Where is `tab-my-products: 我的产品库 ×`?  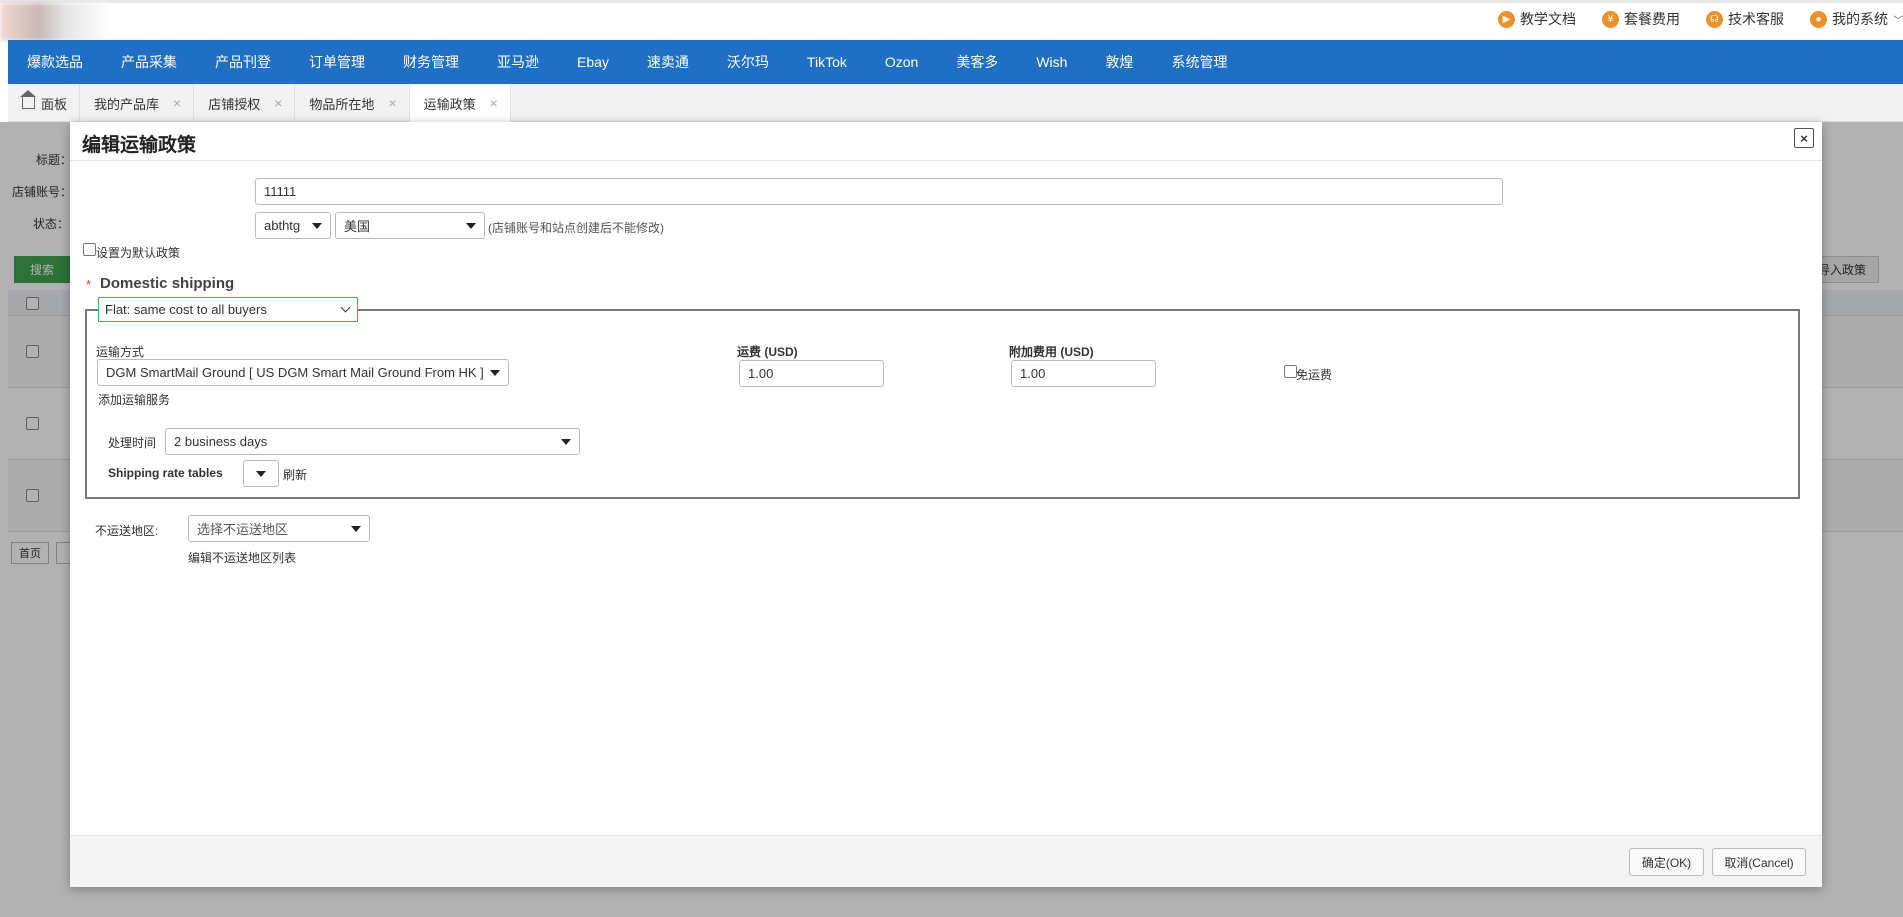
tab-my-products: 我的产品库 × is located at coordinates (137, 103).